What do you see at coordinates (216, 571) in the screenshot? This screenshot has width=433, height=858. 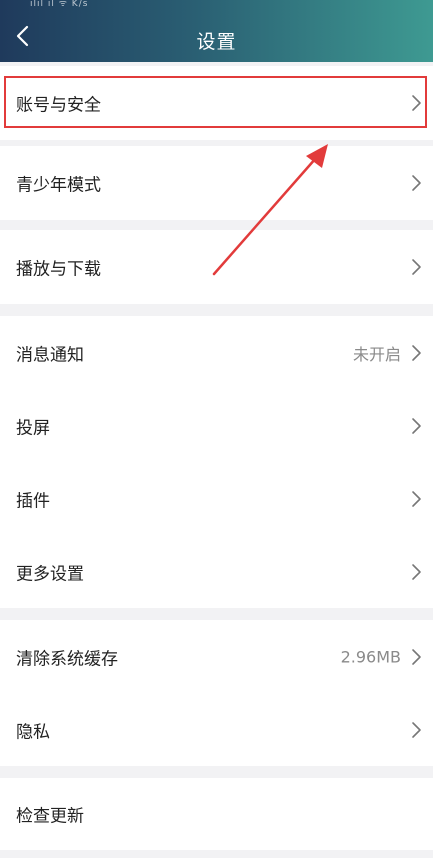 I see `setting-row-more-settings: 更多设置` at bounding box center [216, 571].